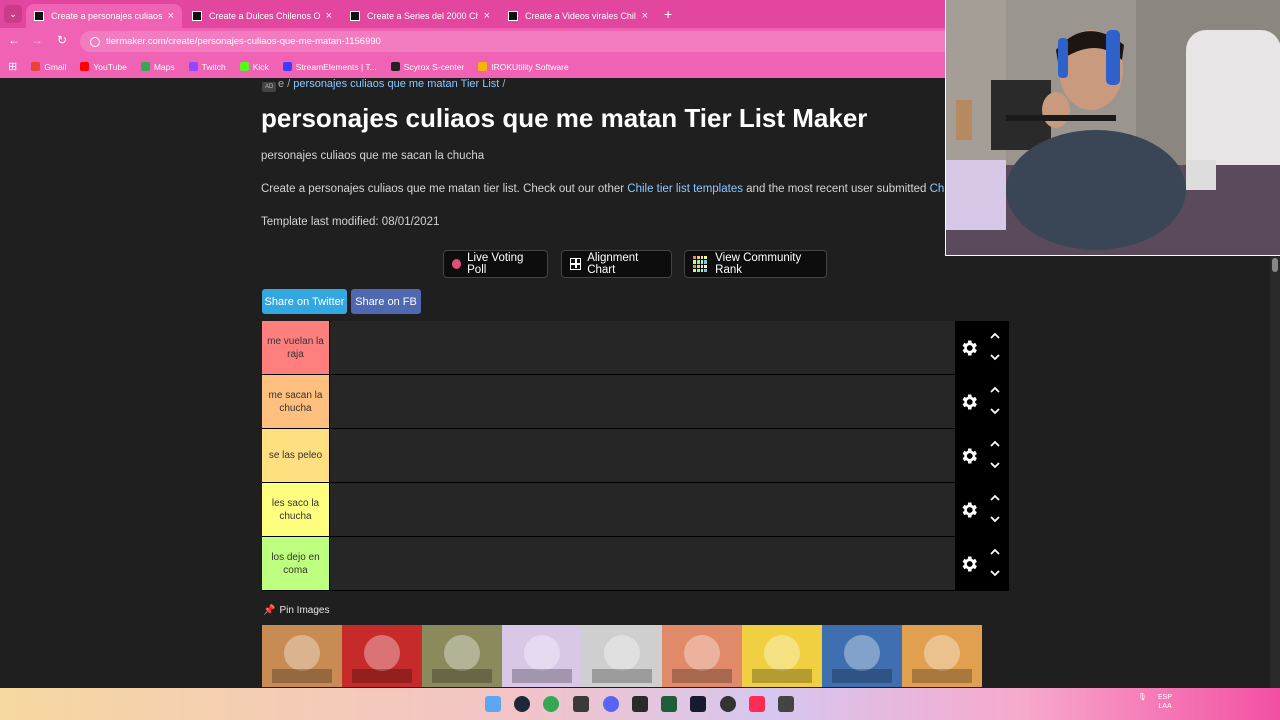 The image size is (1280, 720). I want to click on tab-dulces: Create a Dulces Chilenos OG Li ×, so click(262, 16).